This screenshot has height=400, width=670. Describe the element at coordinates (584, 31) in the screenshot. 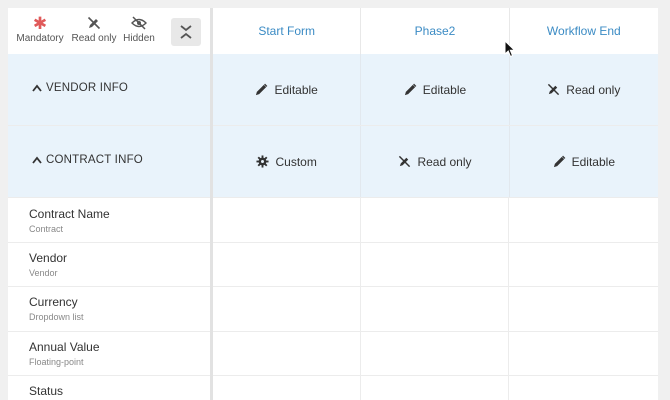

I see `column-header-workflow-end: Workflow End` at that location.